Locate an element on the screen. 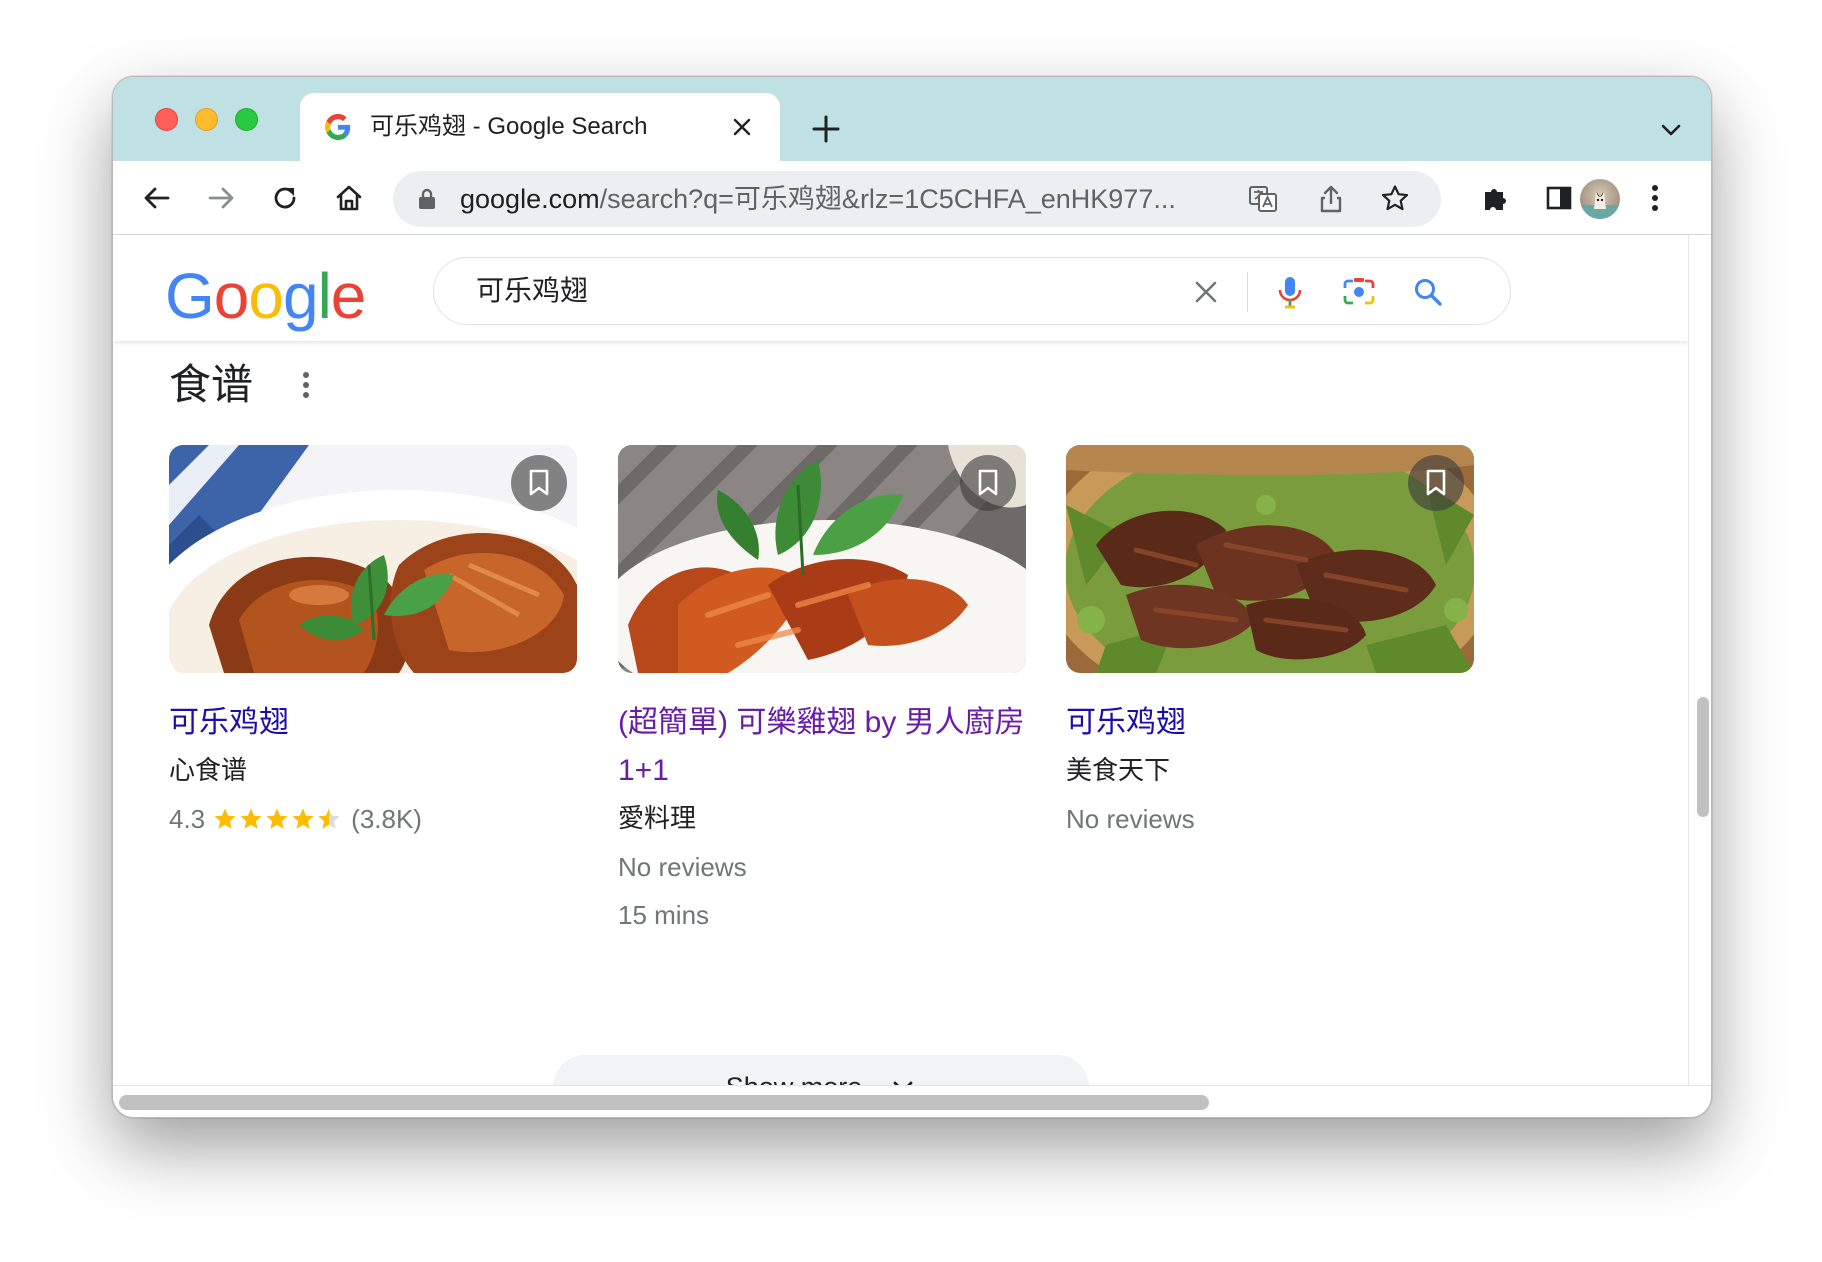 This screenshot has height=1262, width=1822. vertical-scrollbar is located at coordinates (1699, 660).